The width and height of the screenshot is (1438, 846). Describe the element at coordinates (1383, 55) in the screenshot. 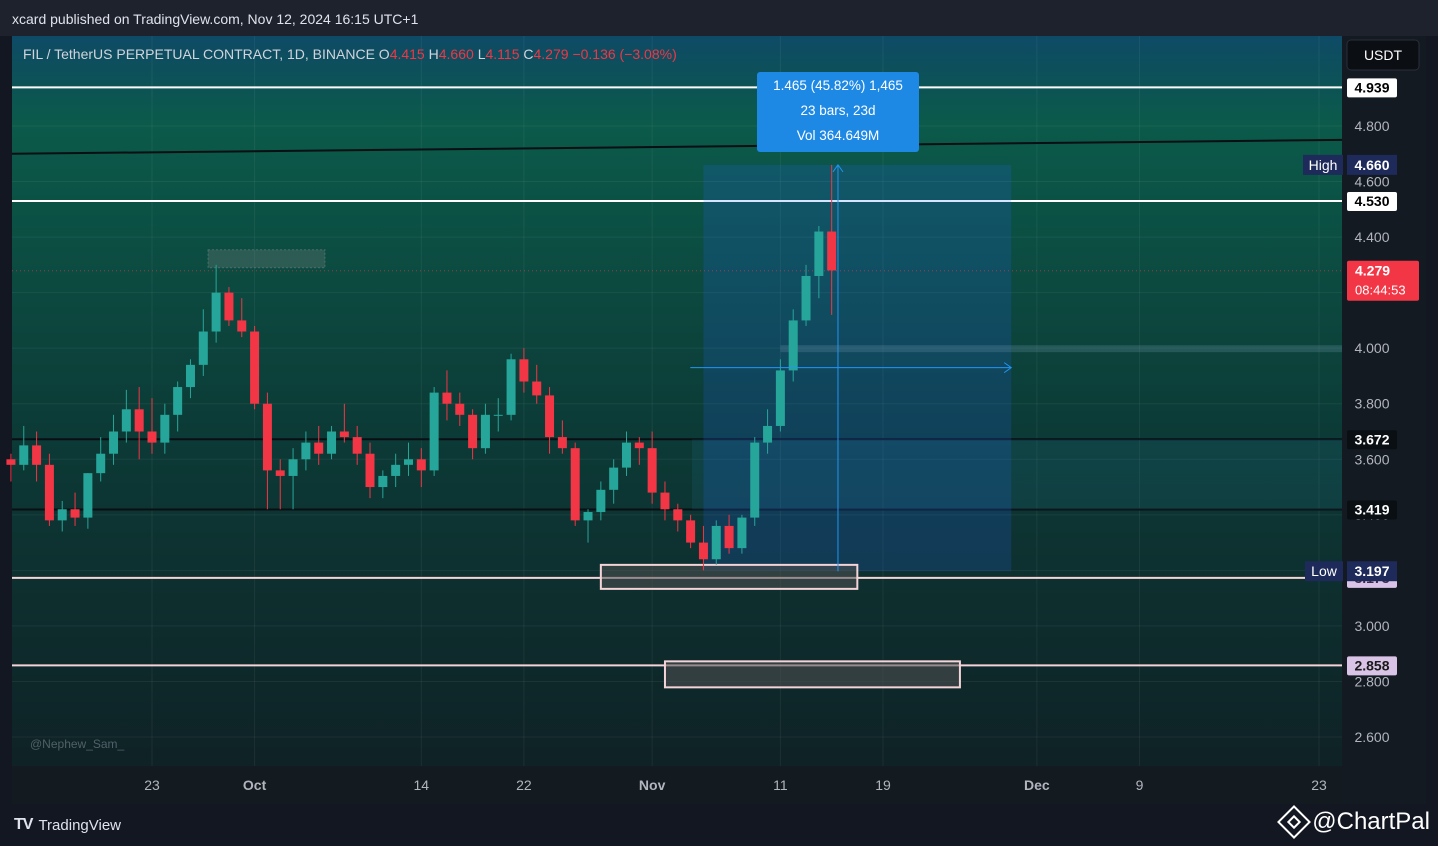

I see `currency-text: USDT` at that location.